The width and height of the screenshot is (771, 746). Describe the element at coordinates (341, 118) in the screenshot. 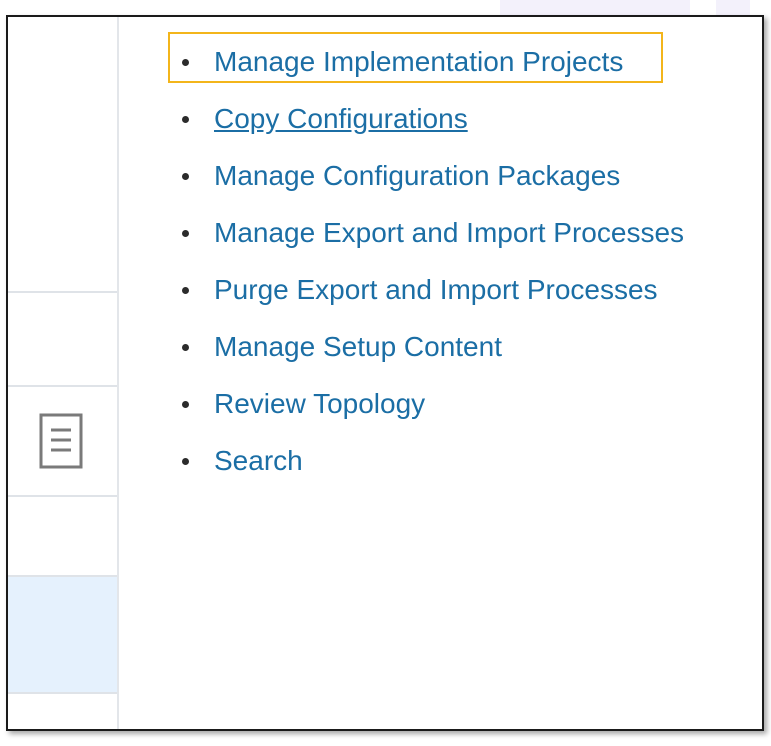

I see `copy-configurations-link: Copy Configurations` at that location.